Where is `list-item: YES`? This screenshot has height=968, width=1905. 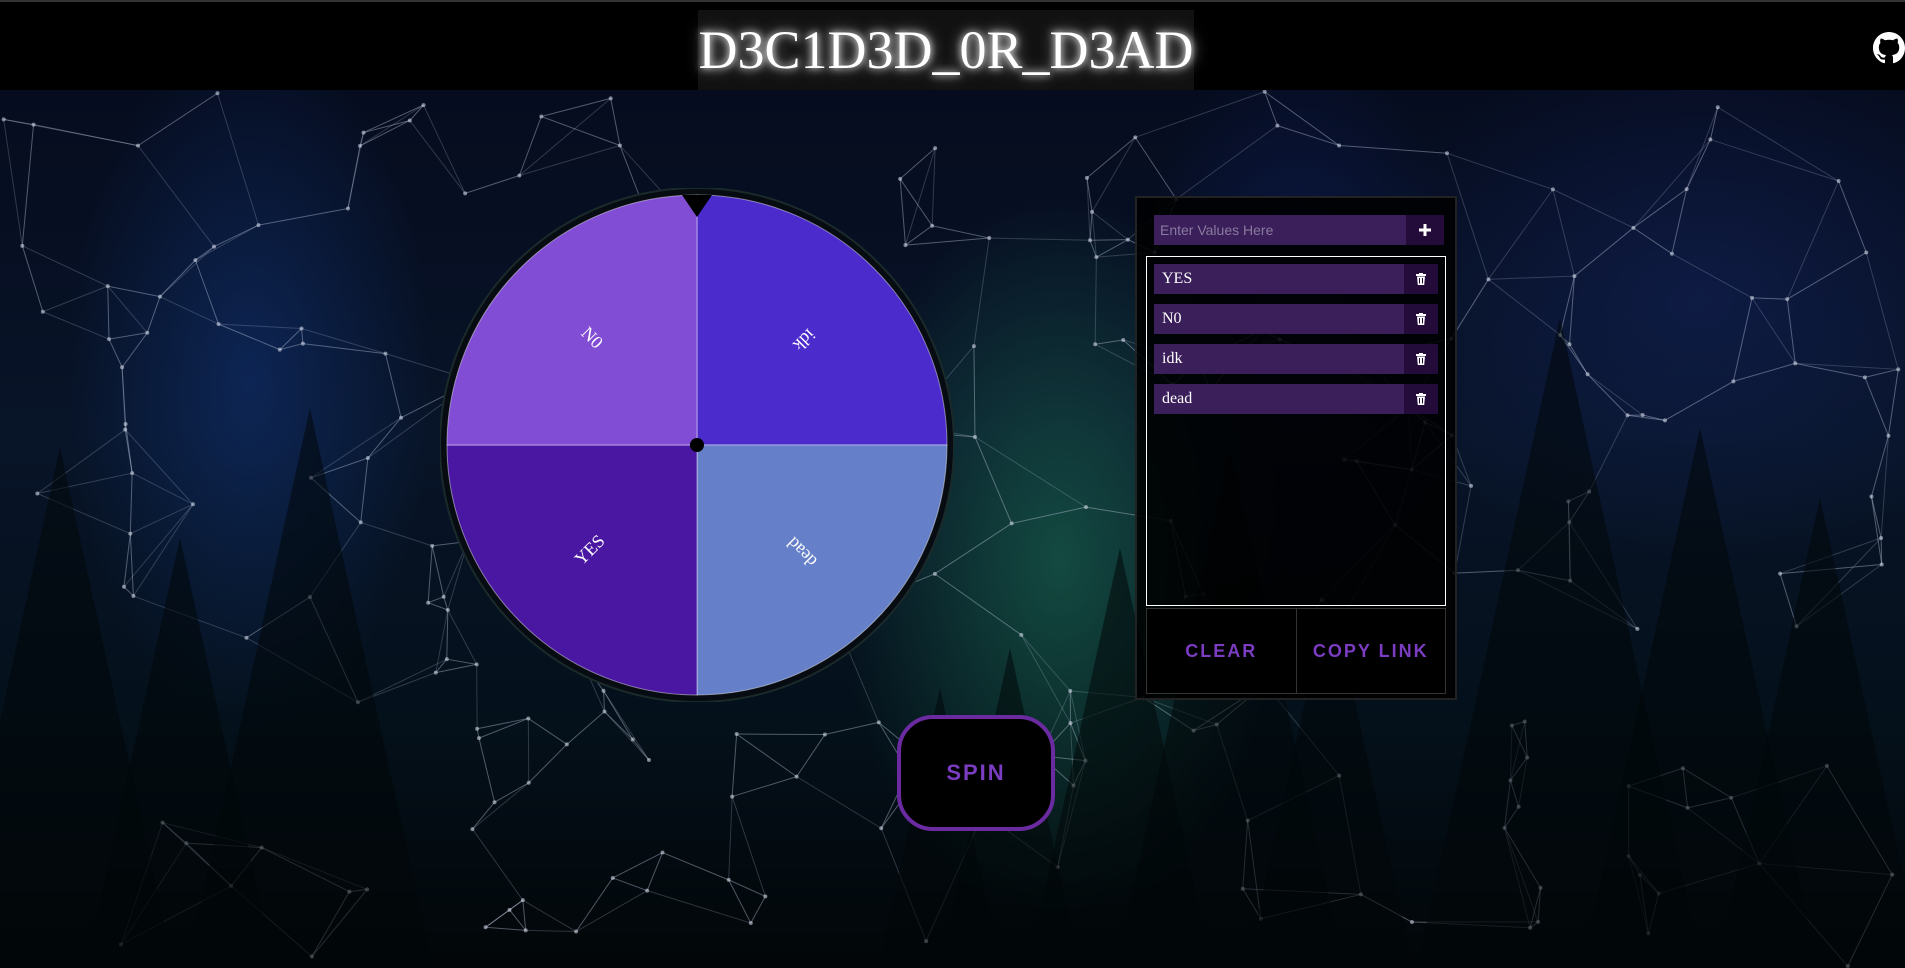
list-item: YES is located at coordinates (1299, 279).